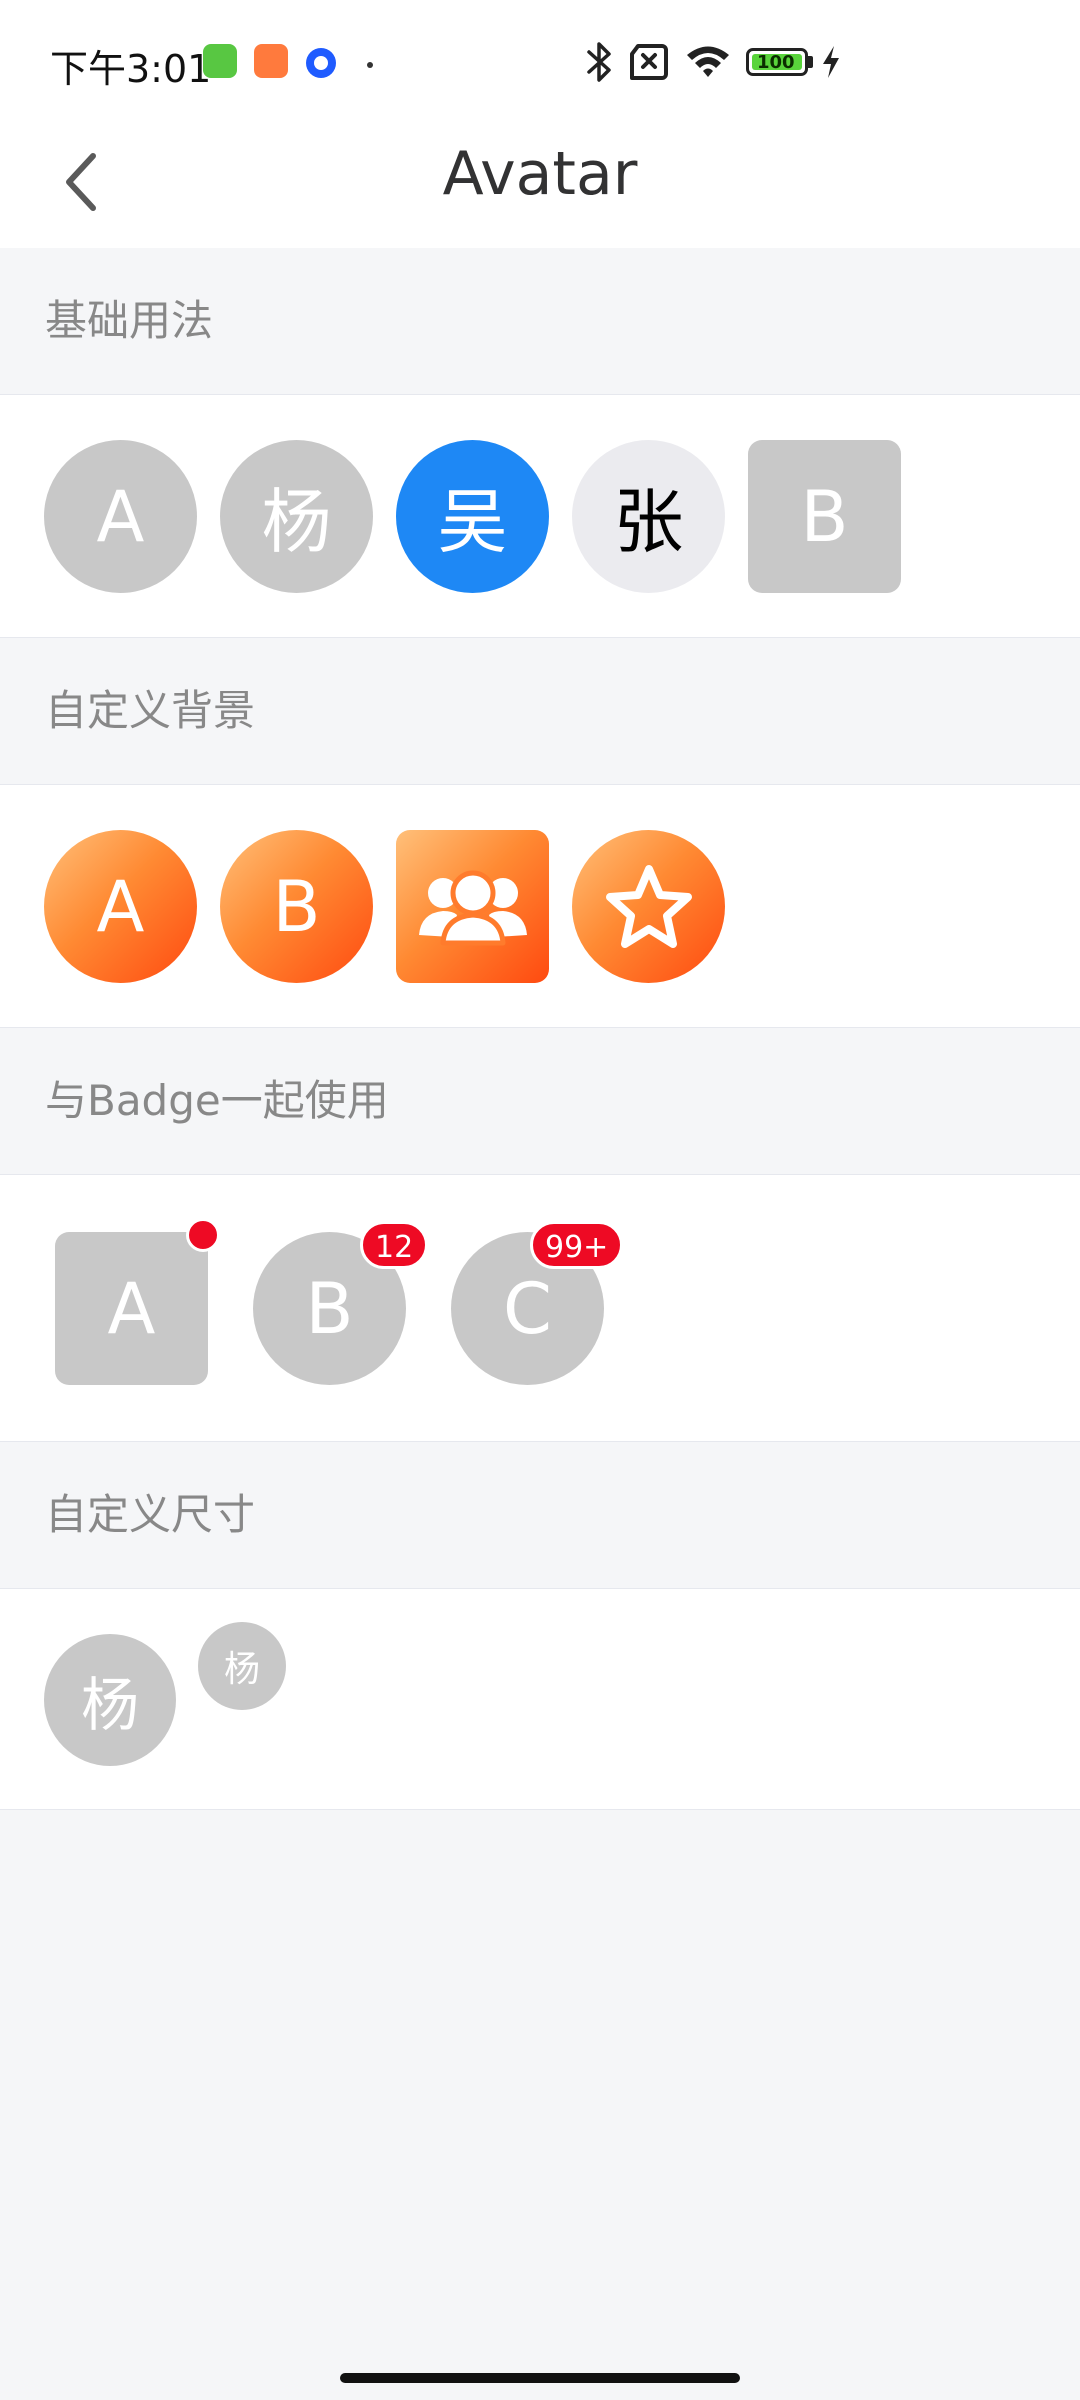 The image size is (1080, 2400). Describe the element at coordinates (203, 1235) in the screenshot. I see `badge-dot` at that location.